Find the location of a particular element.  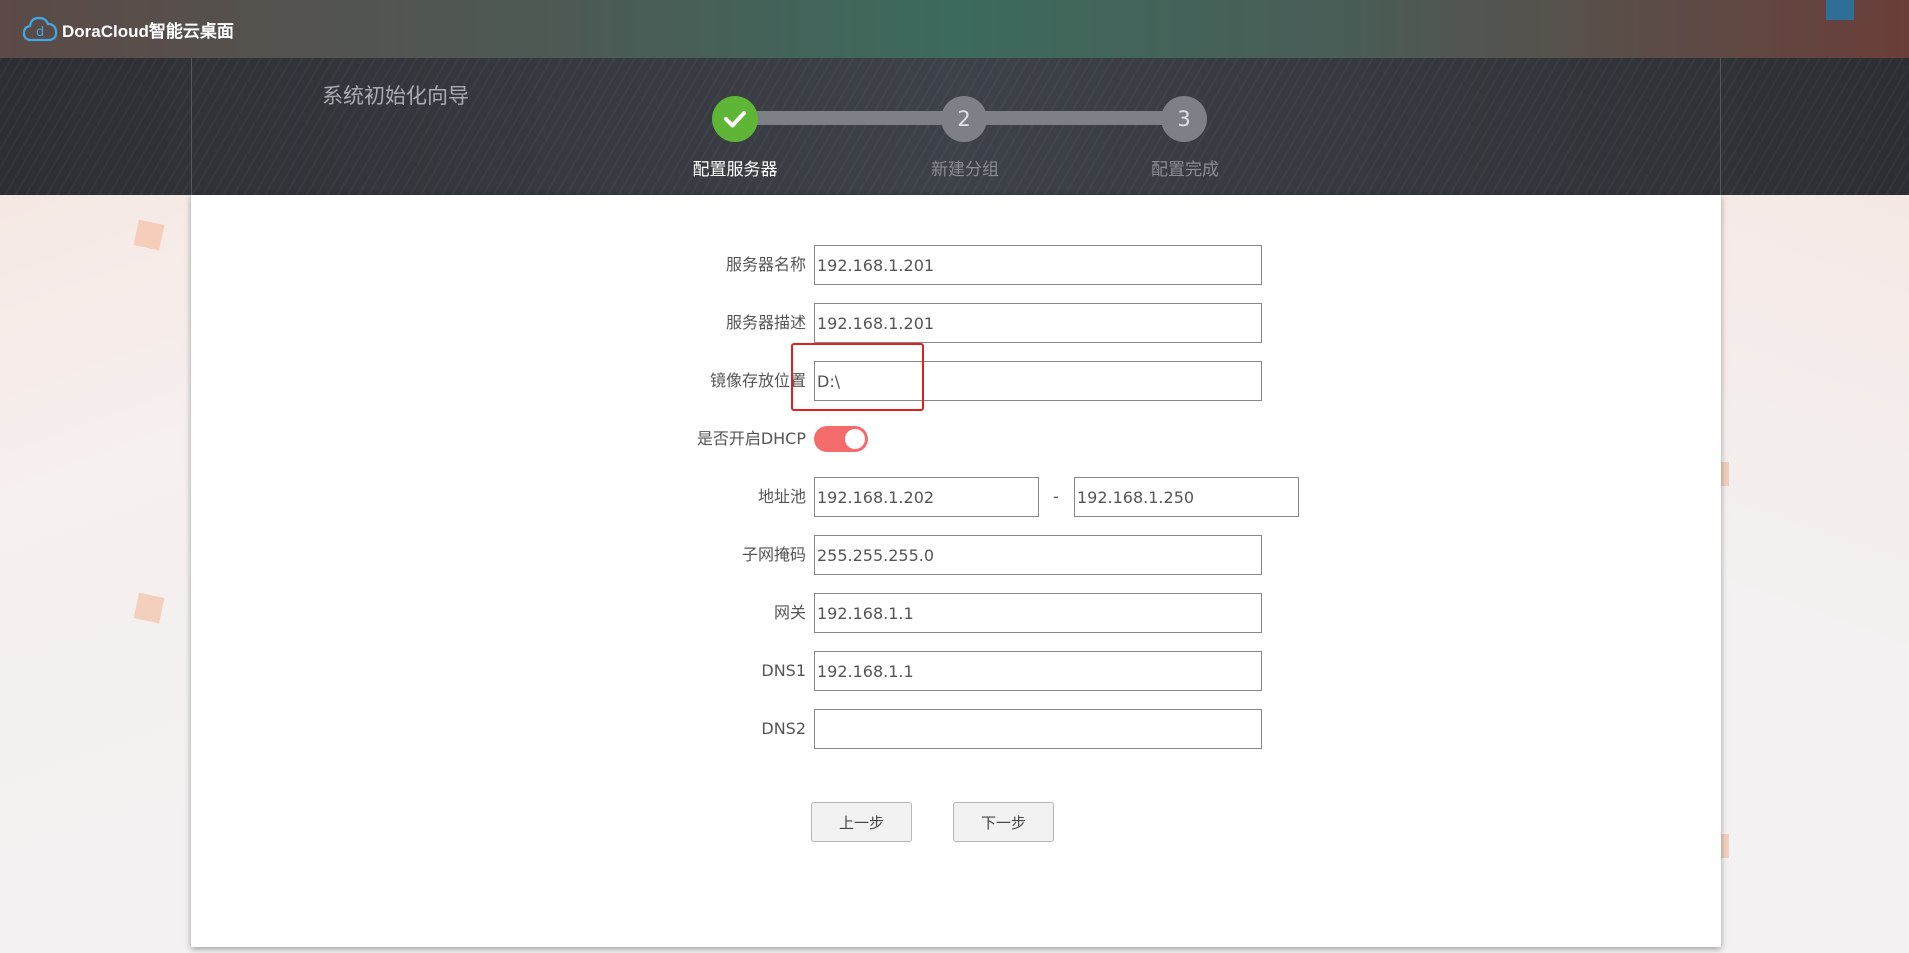

address-pool-end-input is located at coordinates (1186, 497).